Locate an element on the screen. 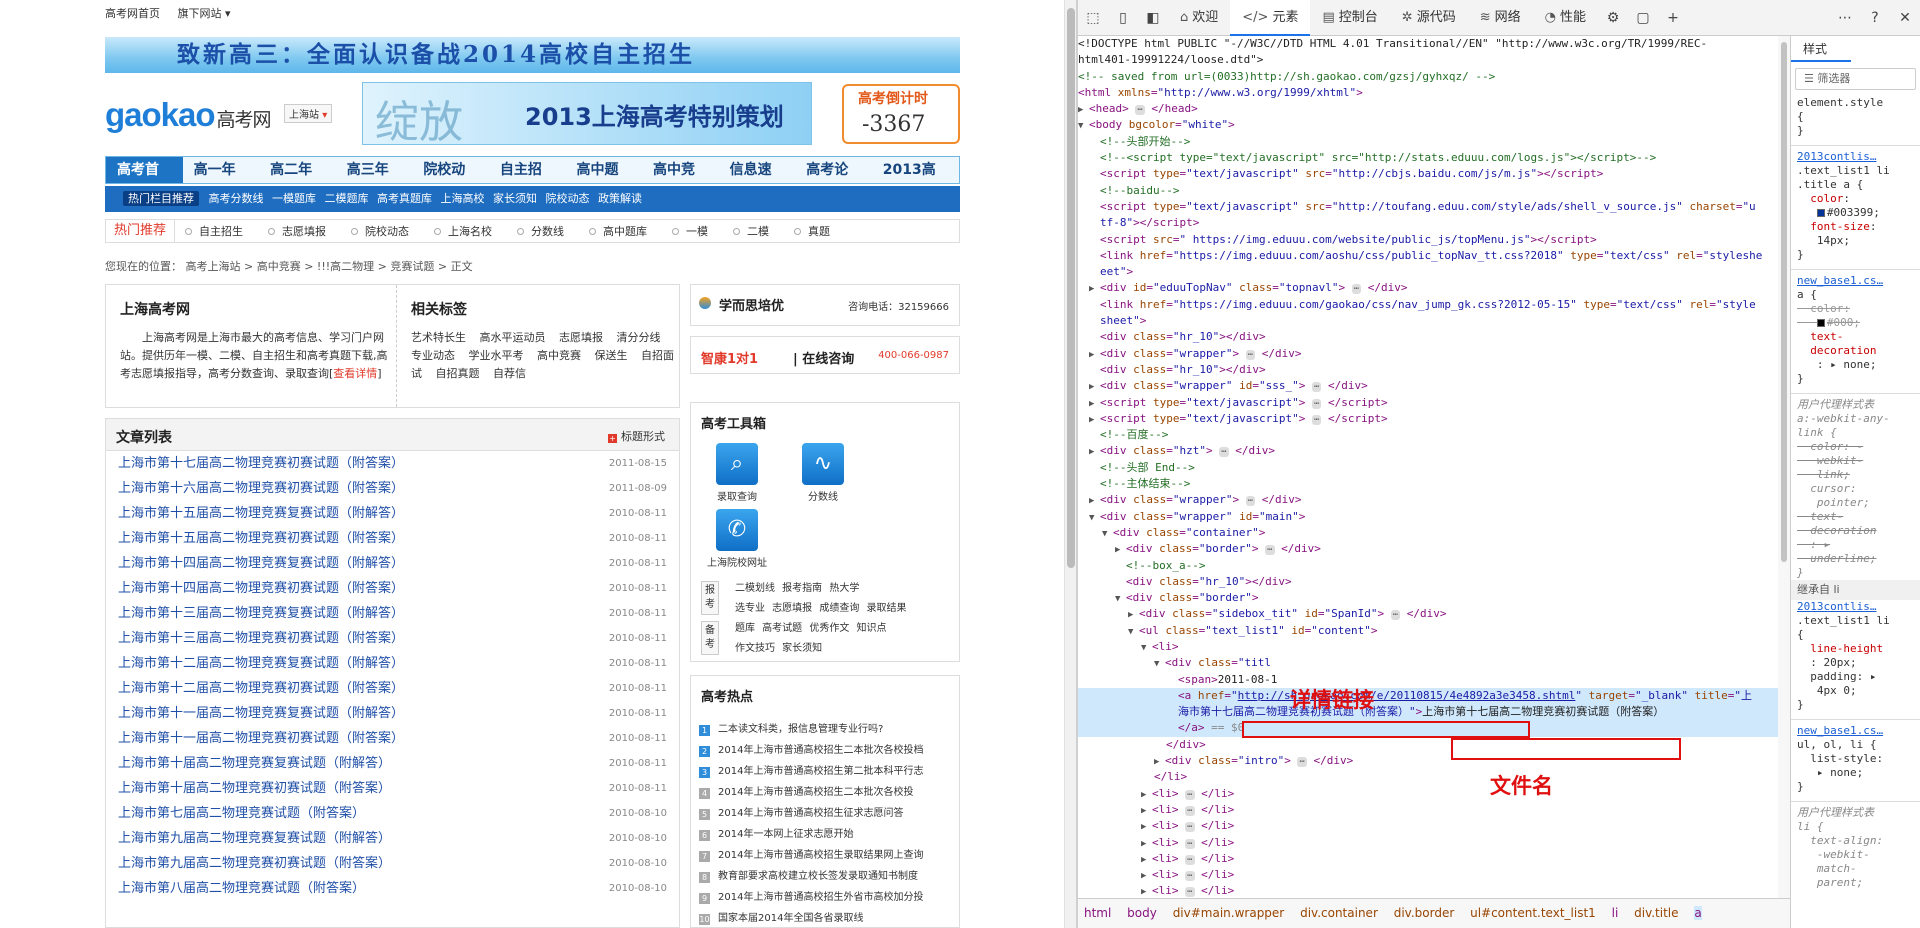  styles-filter-input: ☰ 筛选器 is located at coordinates (1855, 79).